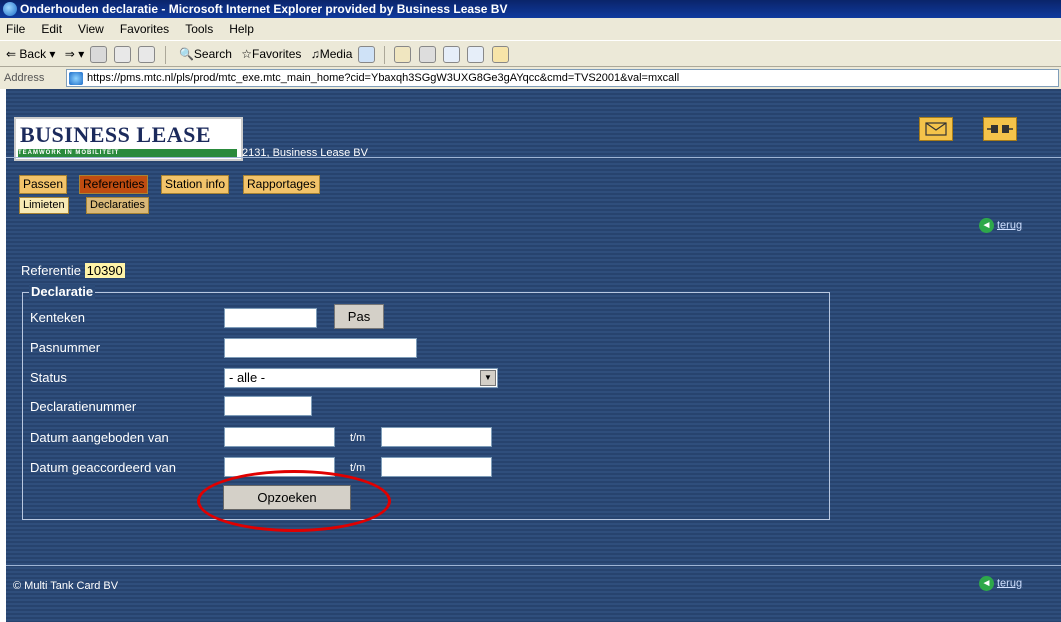 This screenshot has height=622, width=1061. What do you see at coordinates (99, 437) in the screenshot?
I see `aangeboden-label: Datum aangeboden van` at bounding box center [99, 437].